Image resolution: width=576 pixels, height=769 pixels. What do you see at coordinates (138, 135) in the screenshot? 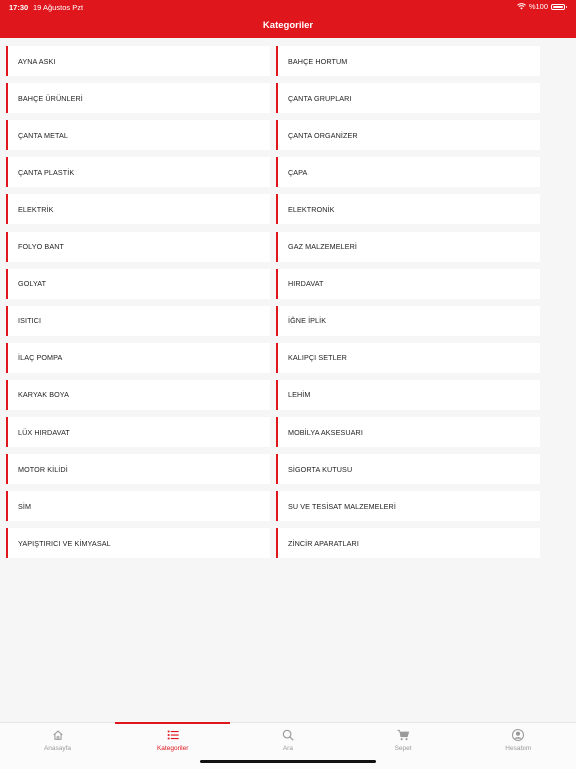
I see `category-item: ÇANTA METAL` at bounding box center [138, 135].